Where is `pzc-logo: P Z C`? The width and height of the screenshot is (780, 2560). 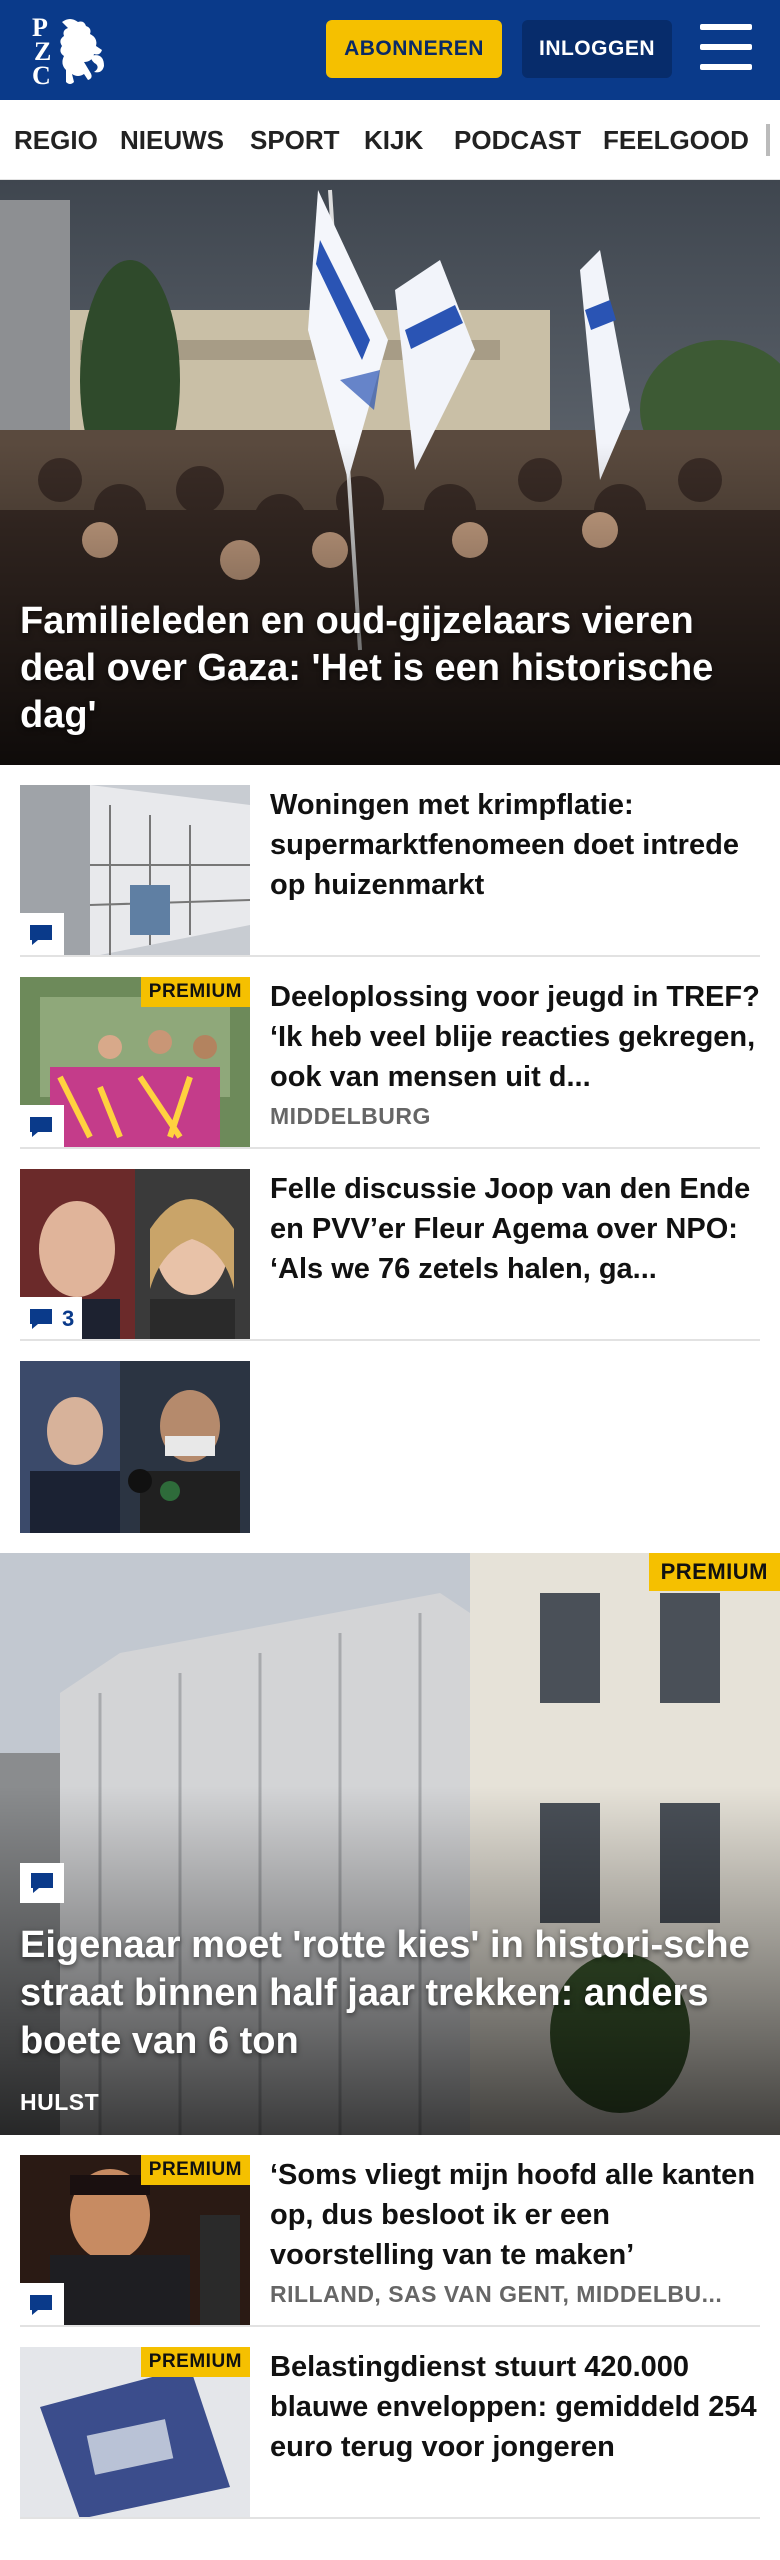 pzc-logo: P Z C is located at coordinates (69, 51).